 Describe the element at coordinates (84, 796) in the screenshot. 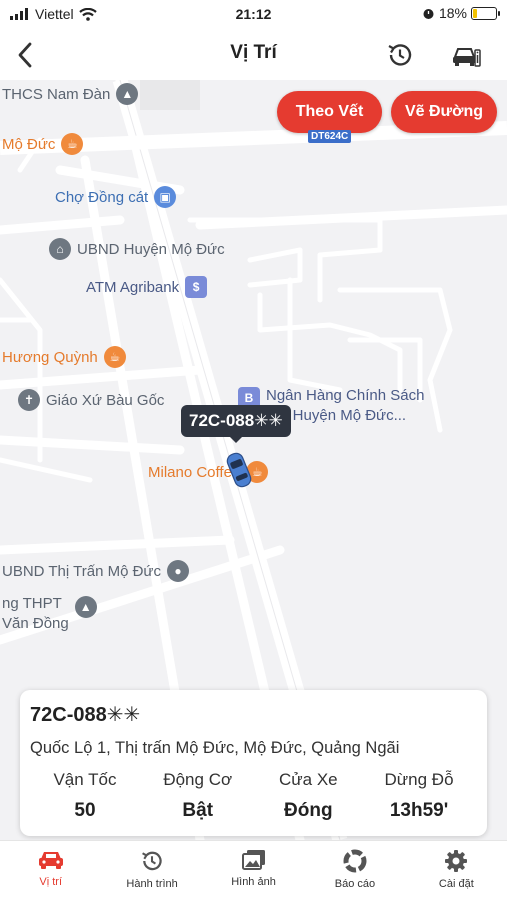

I see `stat-speed: Vận Tốc 50` at that location.